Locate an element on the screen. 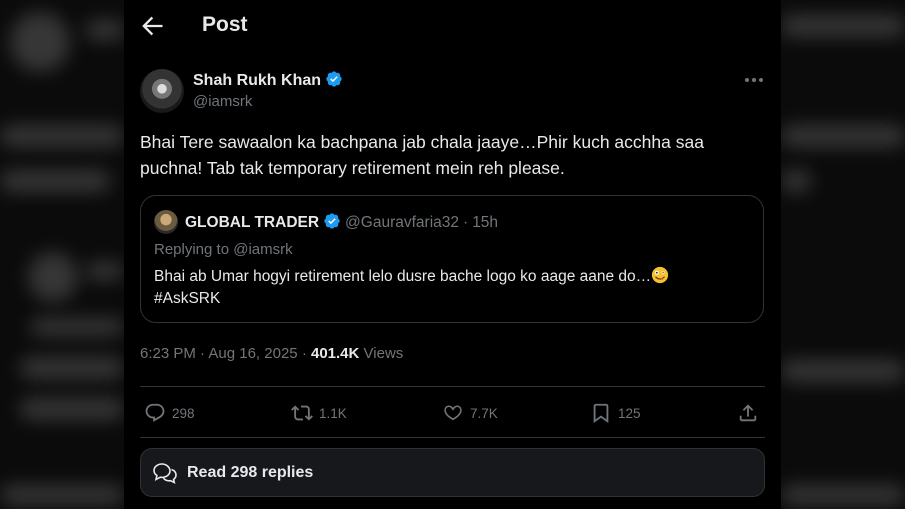 The image size is (905, 509). read-replies-label: Read 298 replies is located at coordinates (250, 472).